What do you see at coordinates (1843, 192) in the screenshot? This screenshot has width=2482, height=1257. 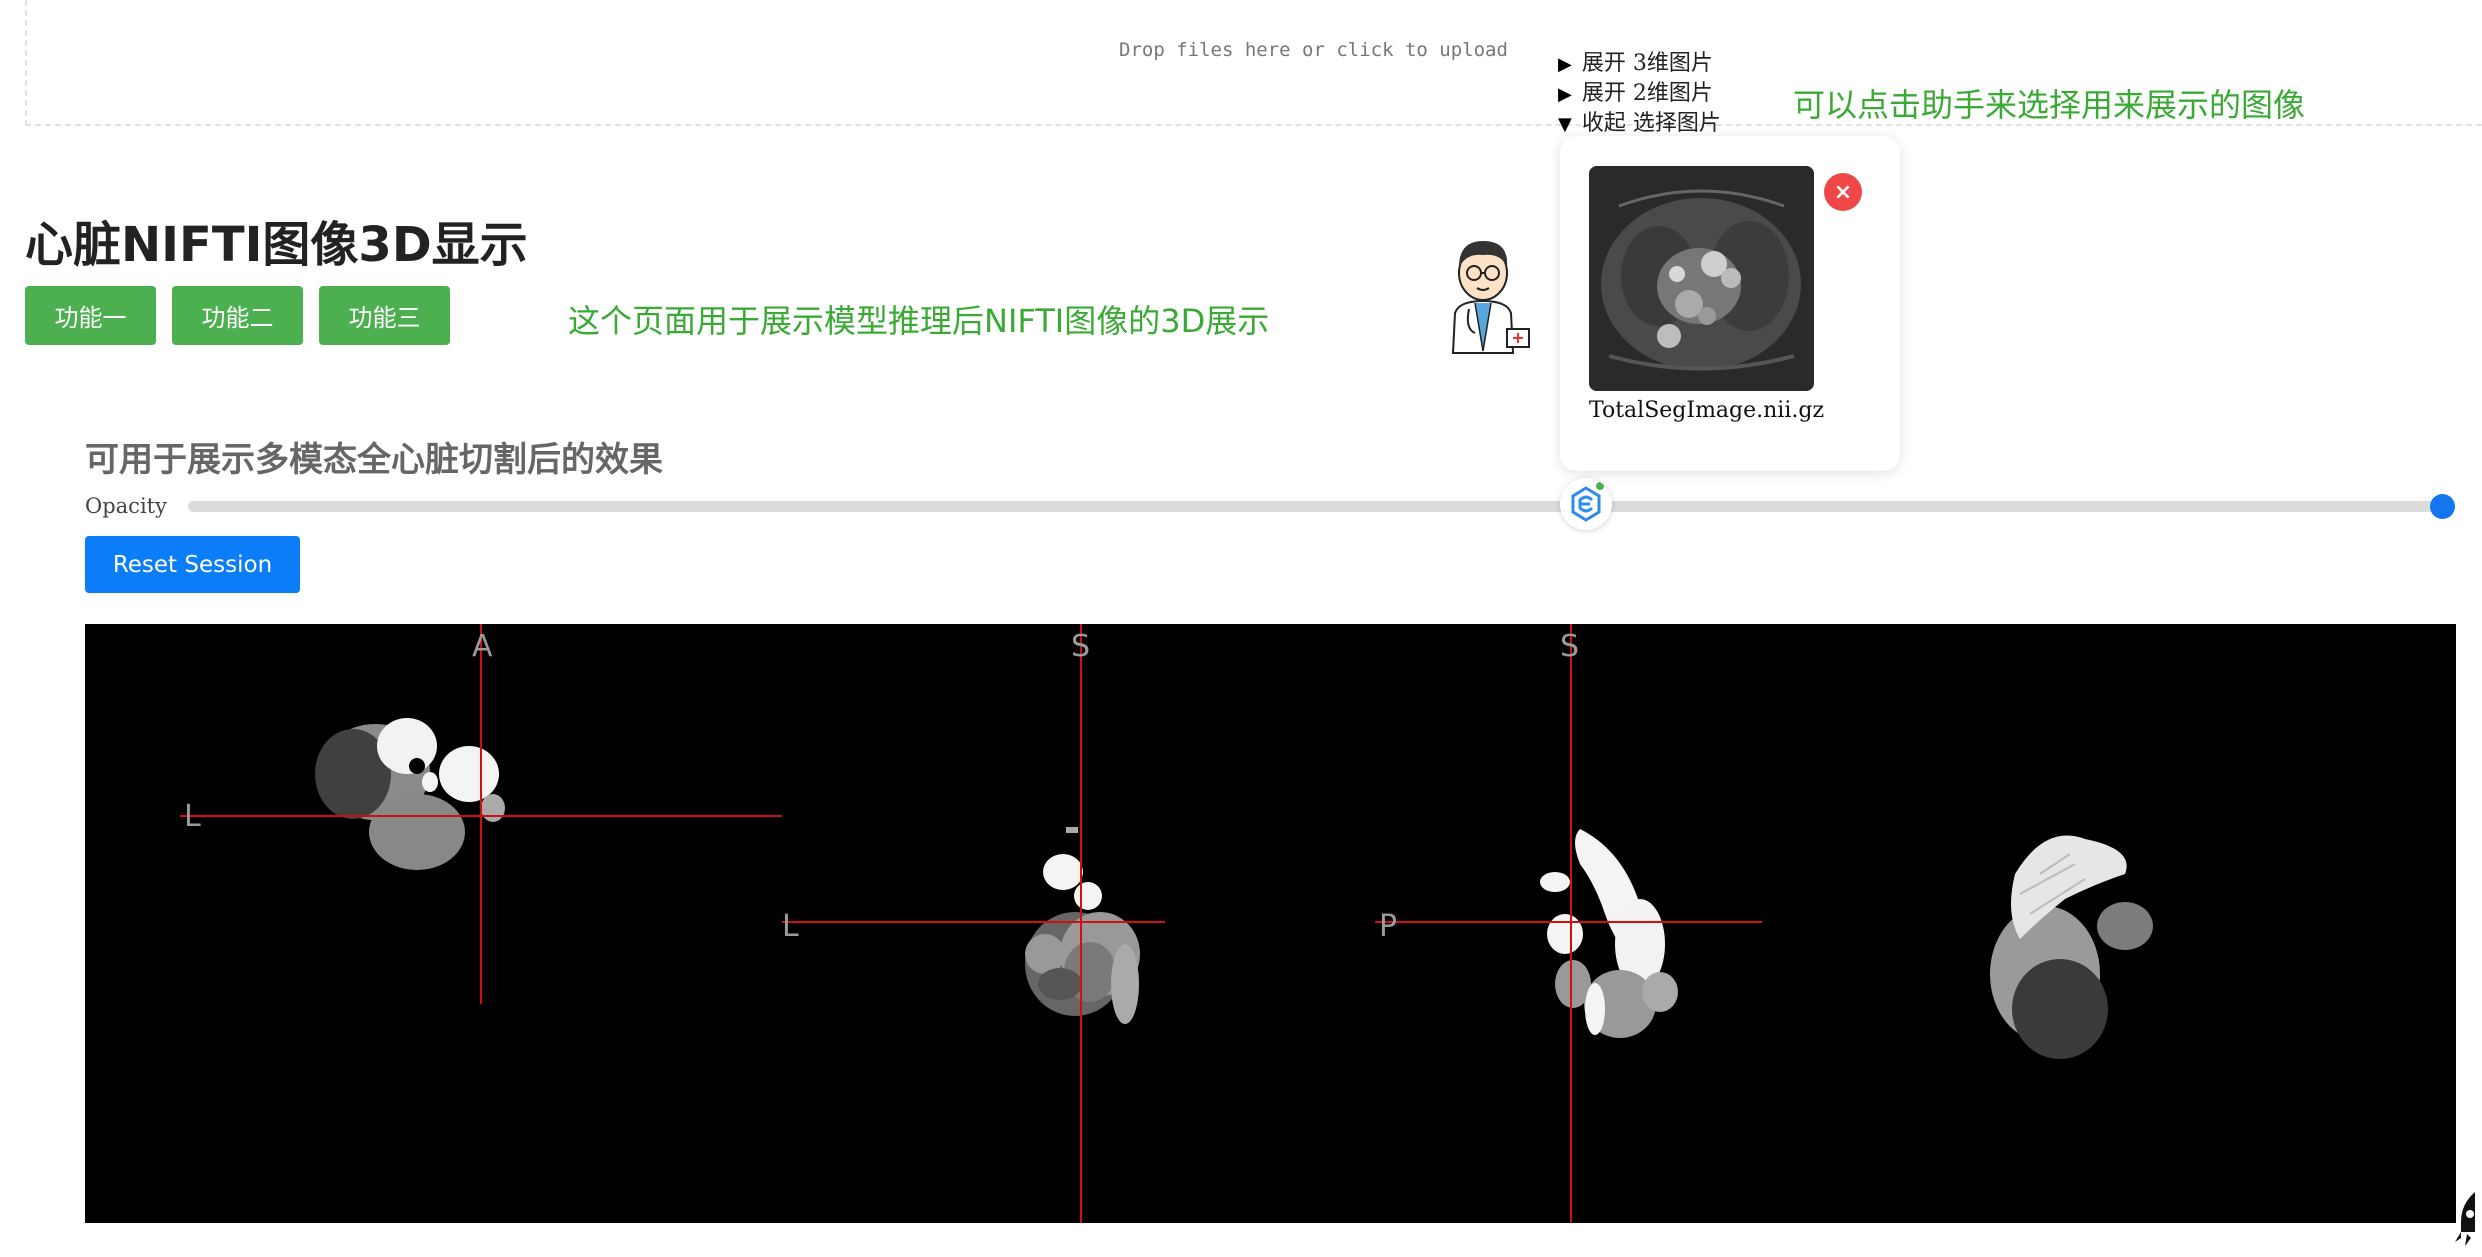 I see `close-popup-button: ×` at bounding box center [1843, 192].